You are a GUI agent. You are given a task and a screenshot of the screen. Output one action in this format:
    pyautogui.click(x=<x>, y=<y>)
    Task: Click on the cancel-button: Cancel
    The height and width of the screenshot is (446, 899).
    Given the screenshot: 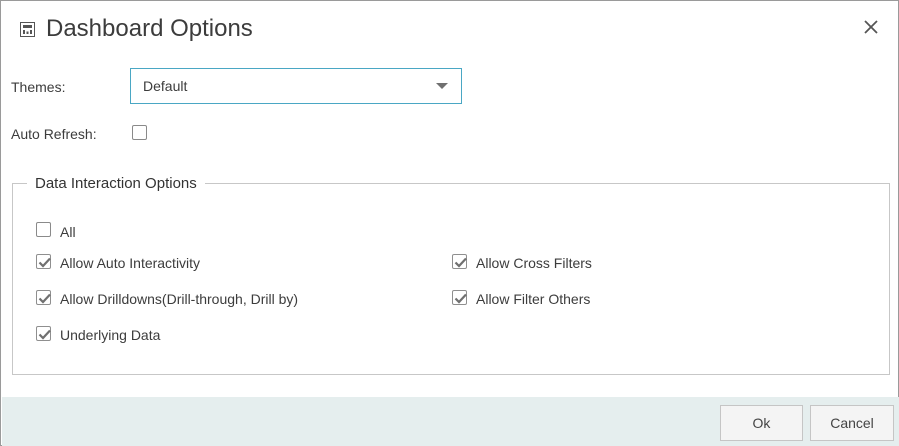 What is the action you would take?
    pyautogui.click(x=852, y=423)
    